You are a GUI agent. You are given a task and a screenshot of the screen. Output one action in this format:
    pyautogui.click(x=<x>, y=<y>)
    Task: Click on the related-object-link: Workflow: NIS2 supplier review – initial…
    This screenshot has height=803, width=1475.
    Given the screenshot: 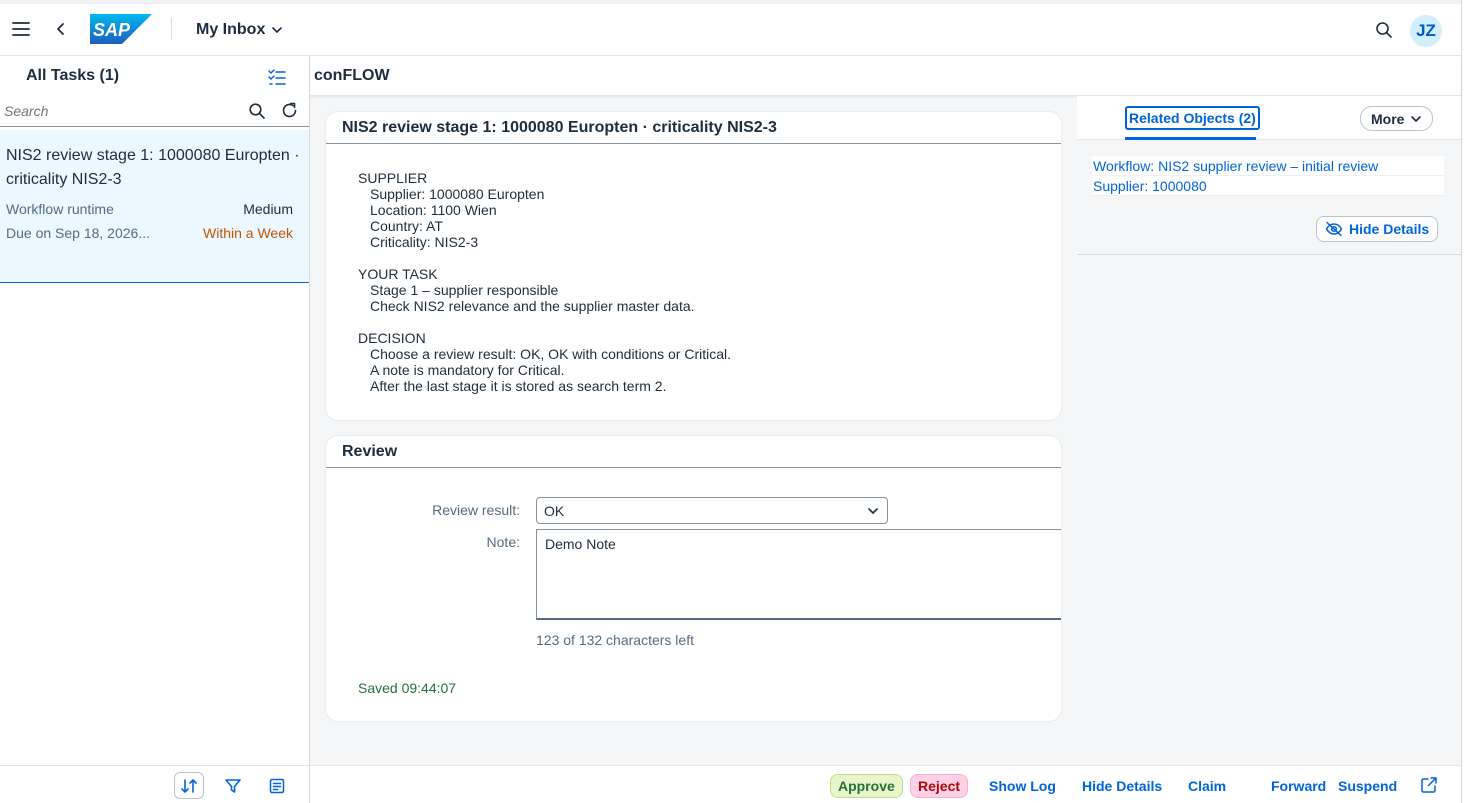 What is the action you would take?
    pyautogui.click(x=1268, y=166)
    